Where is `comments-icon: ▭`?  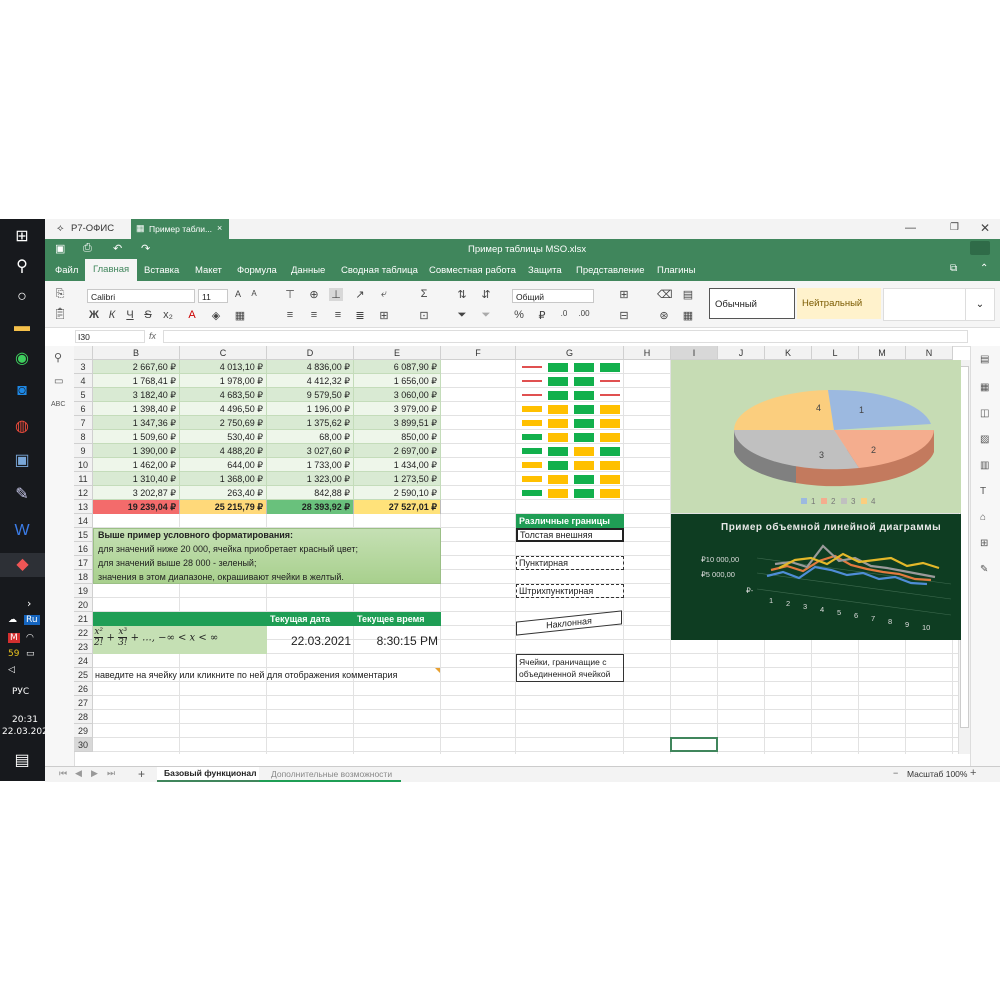 comments-icon: ▭ is located at coordinates (58, 381).